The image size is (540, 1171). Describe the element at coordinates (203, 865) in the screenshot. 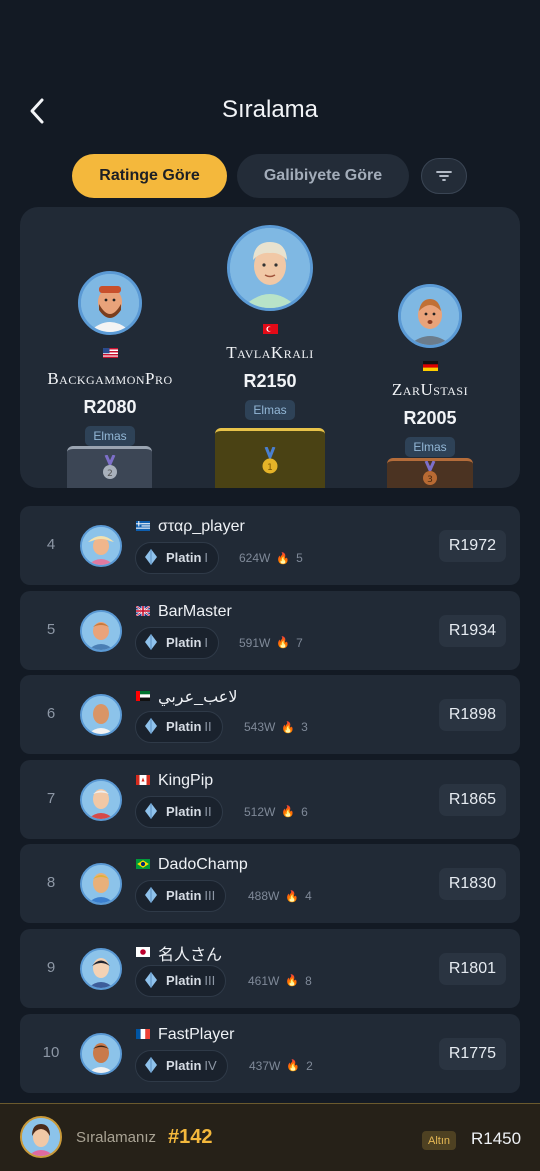

I see `player-name: DadoChamp` at that location.